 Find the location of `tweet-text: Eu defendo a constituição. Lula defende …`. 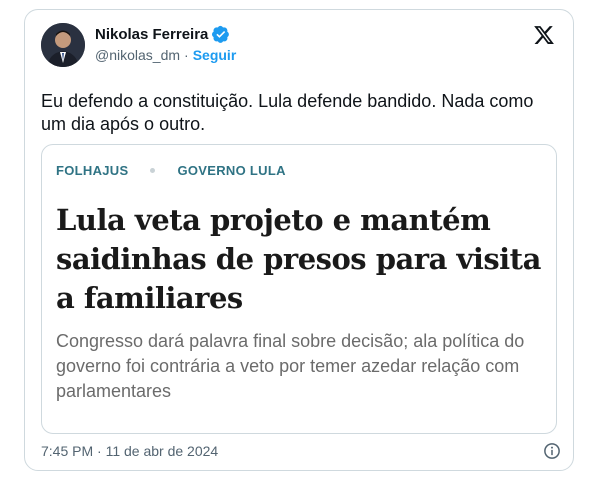

tweet-text: Eu defendo a constituição. Lula defende … is located at coordinates (287, 112).